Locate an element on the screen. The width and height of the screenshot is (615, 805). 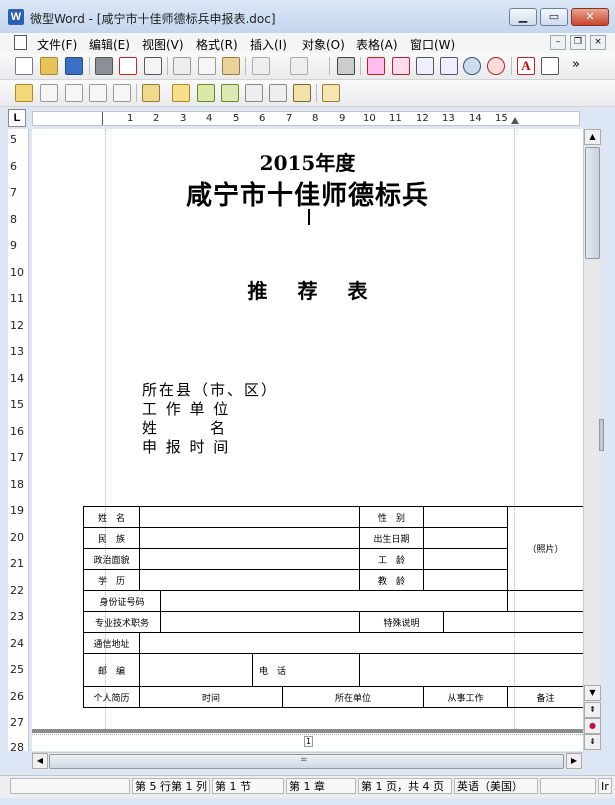
more-tools-icon: » is located at coordinates (576, 66).